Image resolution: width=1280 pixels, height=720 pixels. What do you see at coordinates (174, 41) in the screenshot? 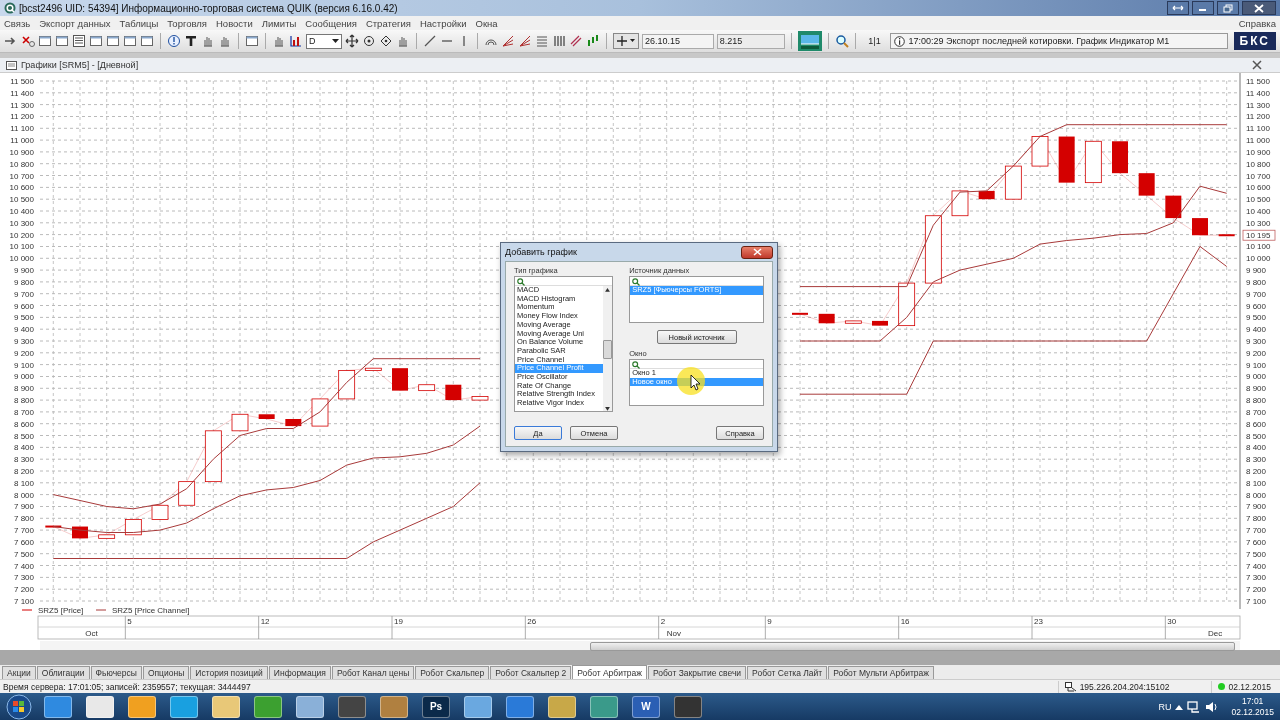
I see `info-icon` at bounding box center [174, 41].